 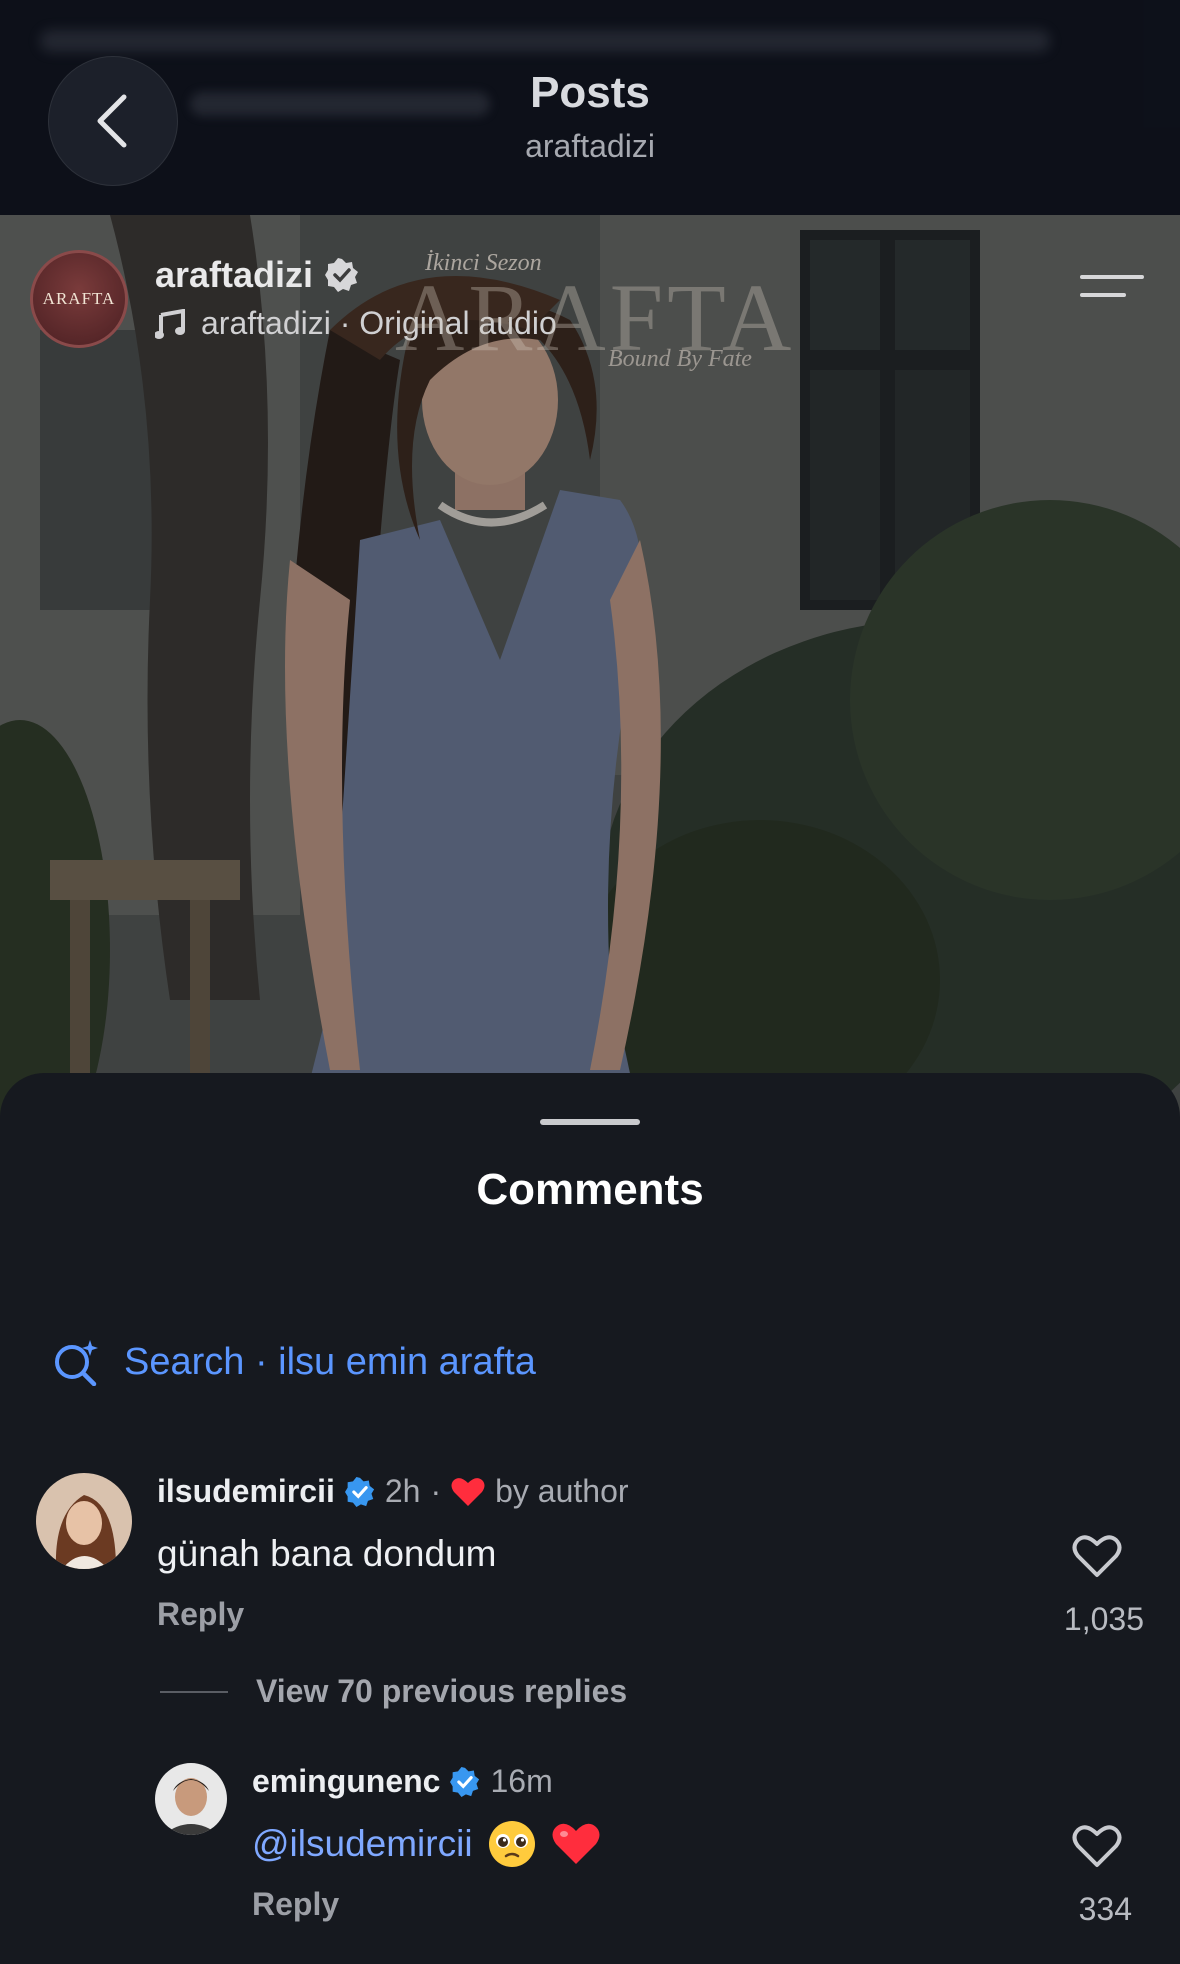 I want to click on post-author-avatar: ARAFTA, so click(x=79, y=299).